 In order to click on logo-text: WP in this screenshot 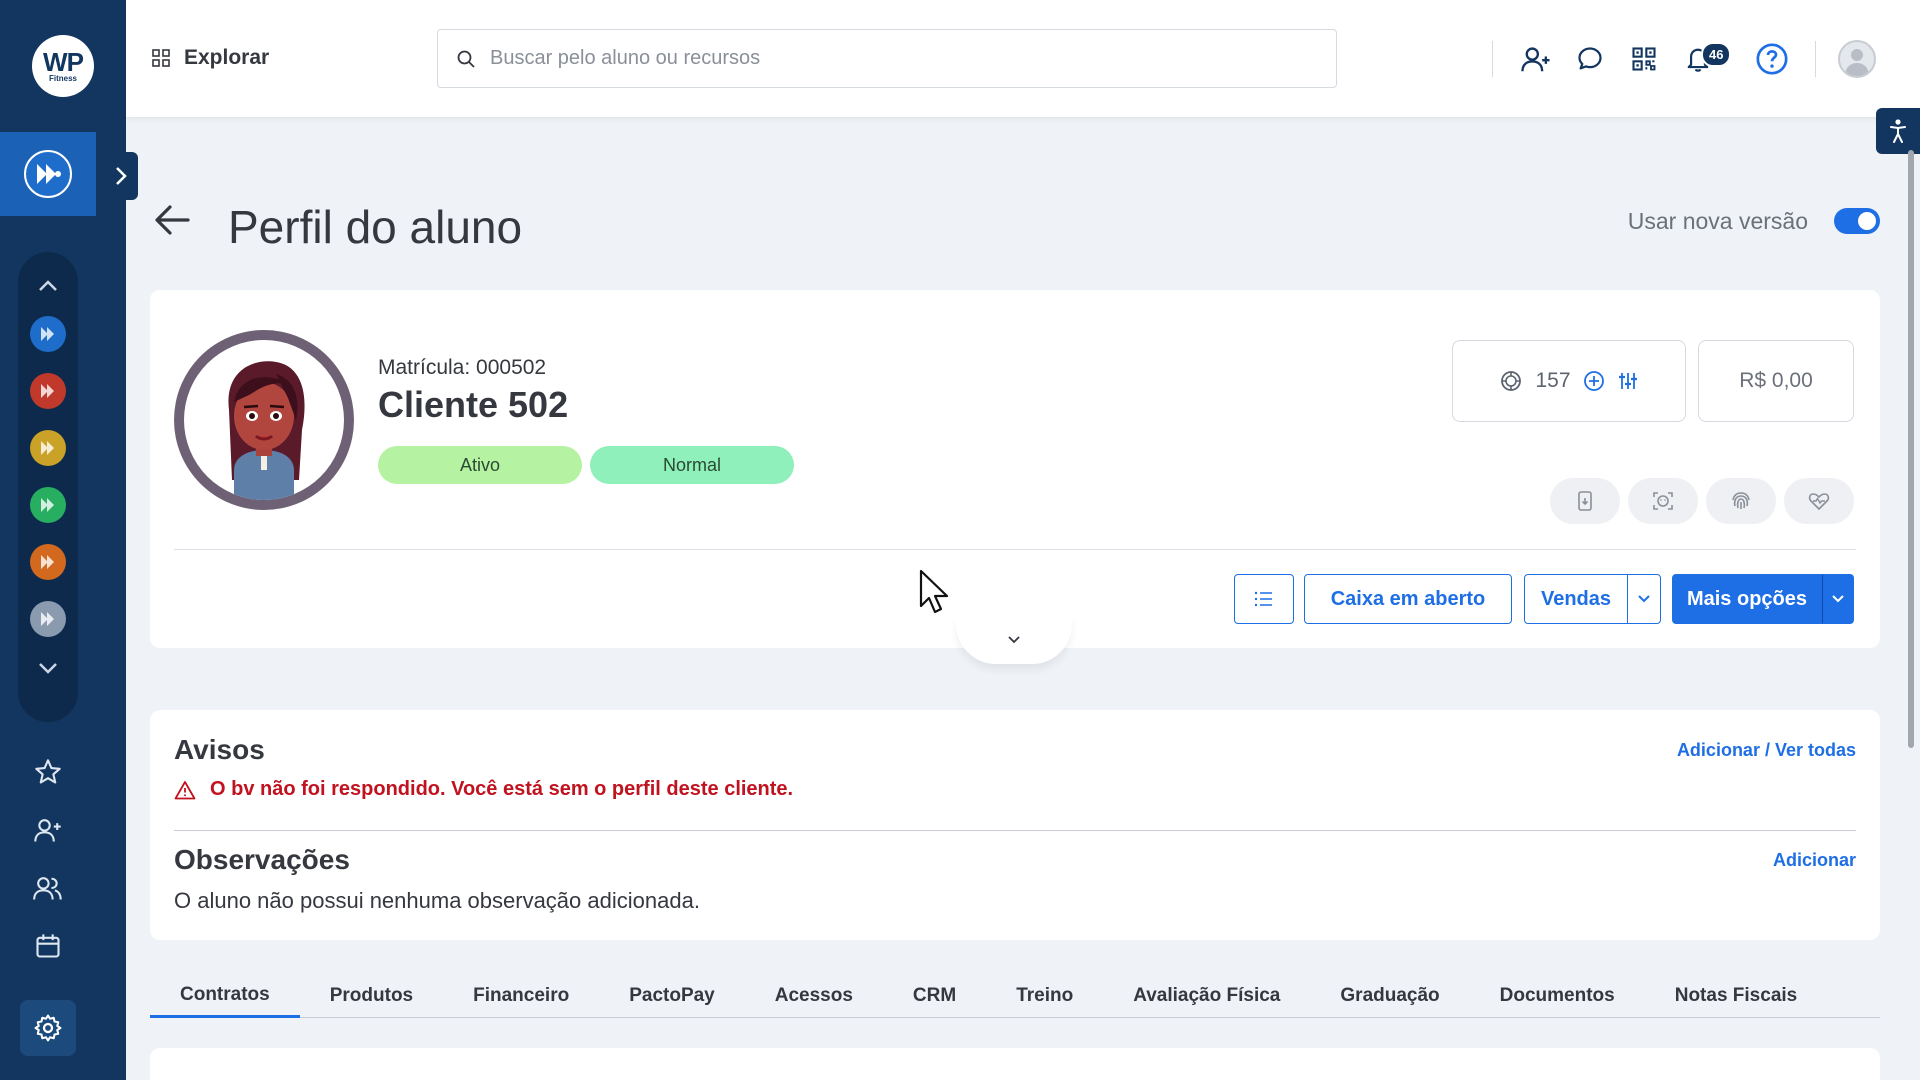, I will do `click(63, 61)`.